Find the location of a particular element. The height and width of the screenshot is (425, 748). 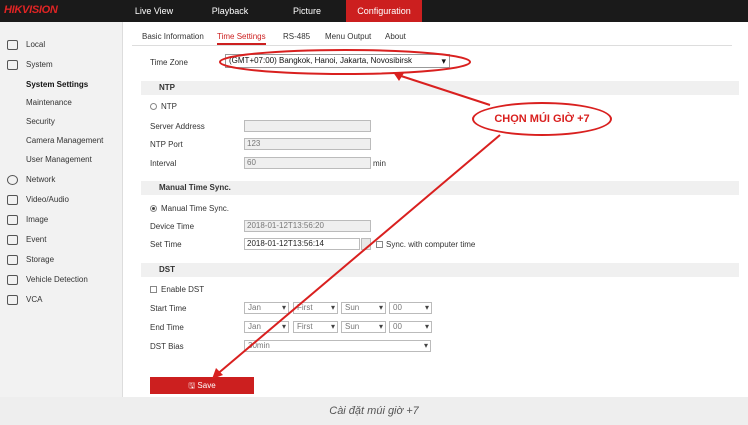

image-caption: Cài đặt múi giờ +7 is located at coordinates (374, 411).